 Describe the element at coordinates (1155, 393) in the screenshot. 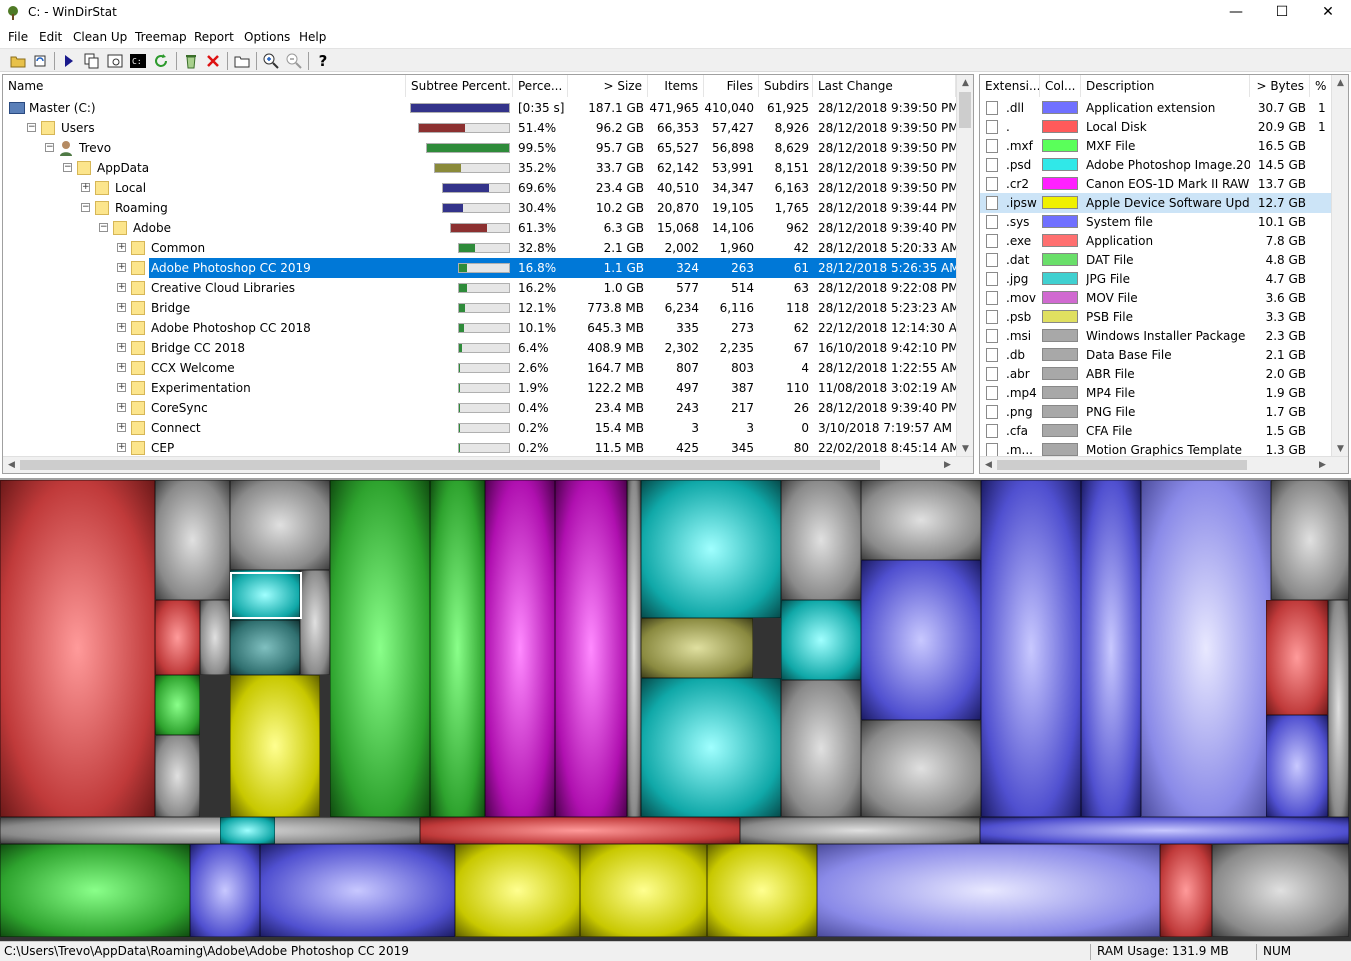

I see `extension-row: .mp4 MP4 File 1.9 GB` at that location.